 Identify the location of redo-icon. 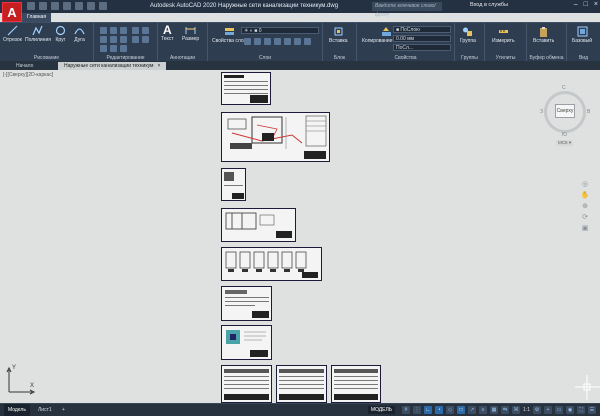
(103, 6).